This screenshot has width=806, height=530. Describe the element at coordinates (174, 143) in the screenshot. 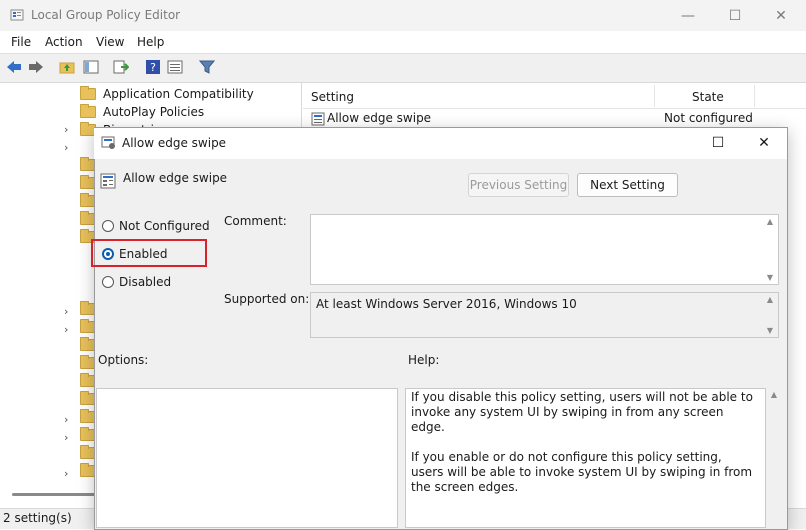

I see `dialog-title: Allow edge swipe` at that location.